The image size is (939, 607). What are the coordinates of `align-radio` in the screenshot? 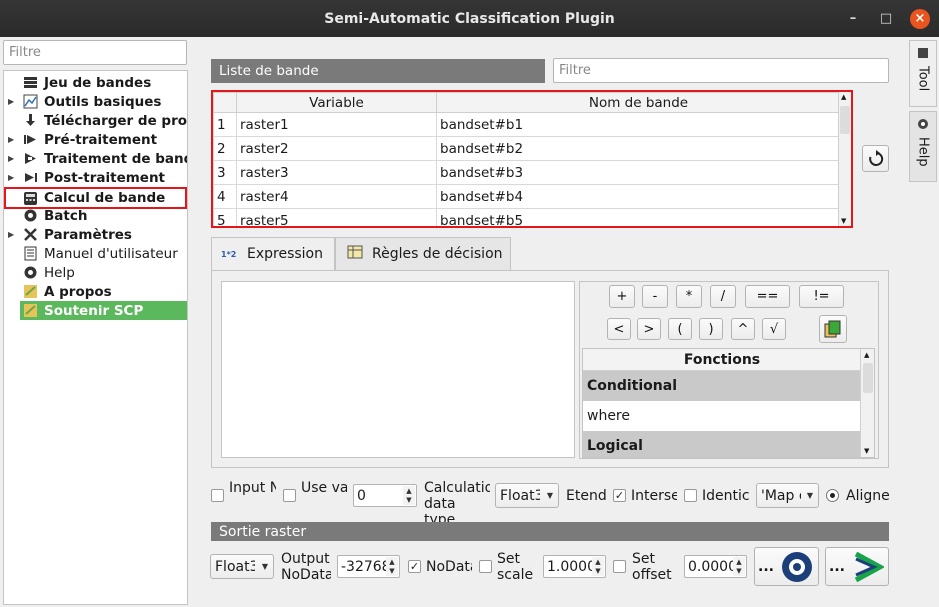 It's located at (832, 495).